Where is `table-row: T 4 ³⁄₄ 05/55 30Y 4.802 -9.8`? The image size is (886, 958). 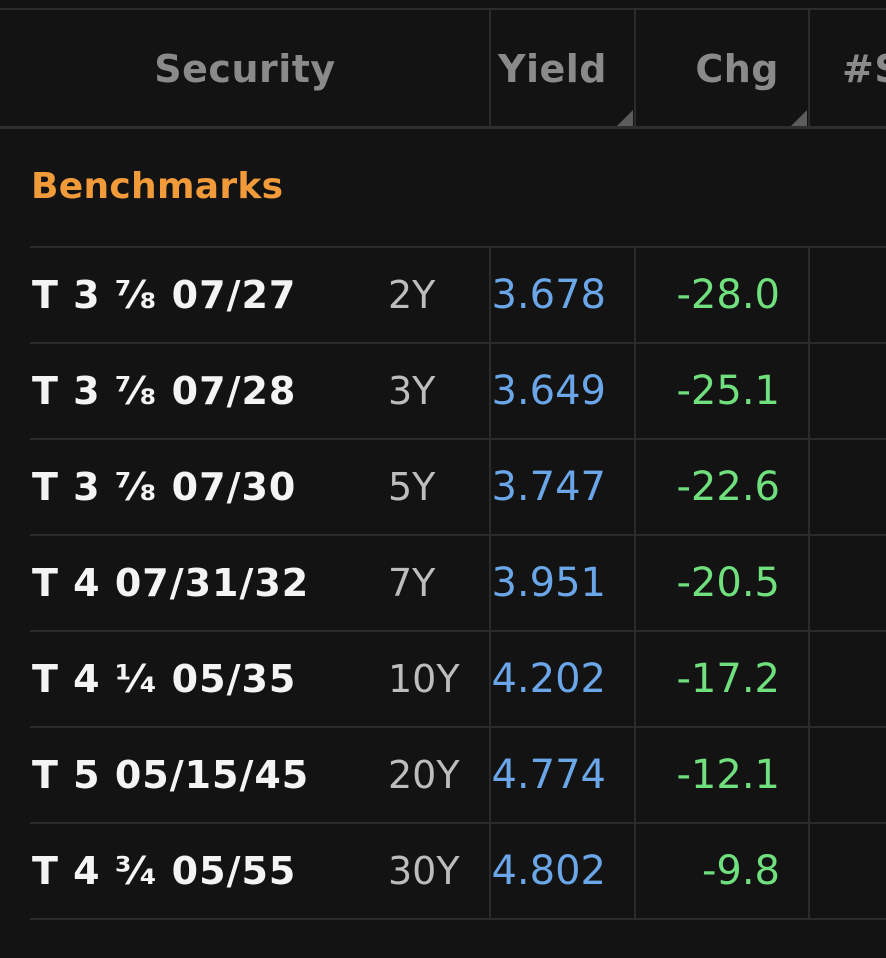 table-row: T 4 ³⁄₄ 05/55 30Y 4.802 -9.8 is located at coordinates (458, 872).